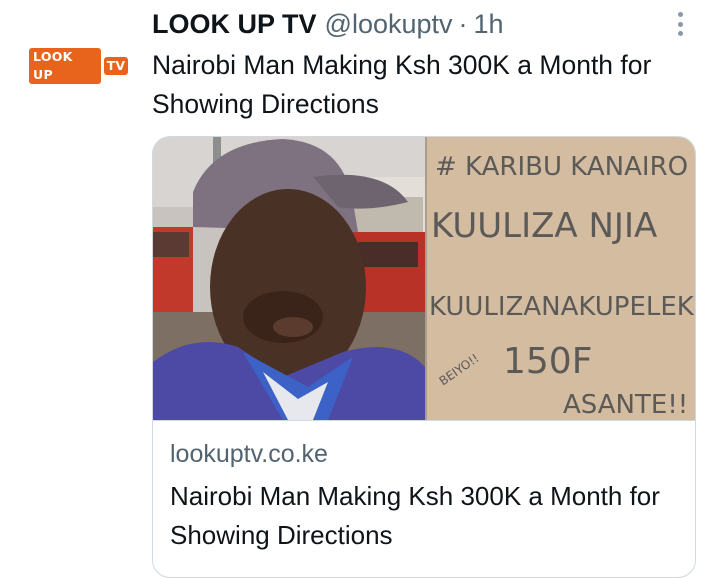  What do you see at coordinates (562, 307) in the screenshot?
I see `sign-line3: KUULIZANAKUPELEK` at bounding box center [562, 307].